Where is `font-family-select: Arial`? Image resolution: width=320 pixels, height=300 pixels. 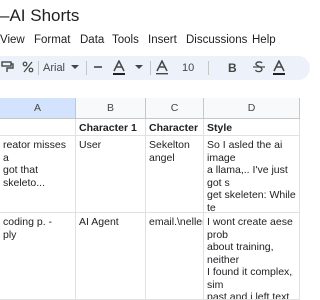
font-family-select: Arial is located at coordinates (54, 68).